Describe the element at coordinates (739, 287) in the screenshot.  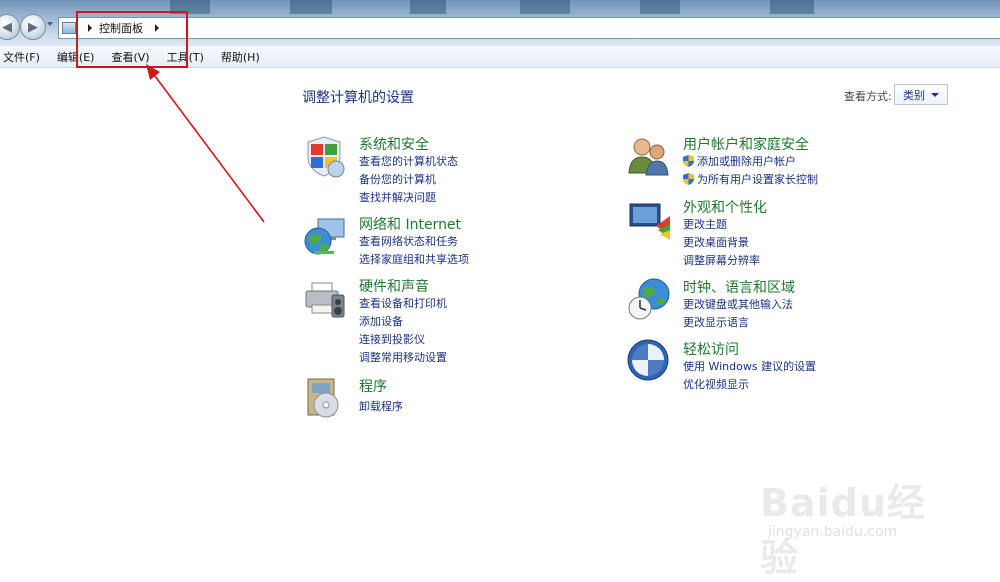
I see `category-title: 时钟、语言和区域` at that location.